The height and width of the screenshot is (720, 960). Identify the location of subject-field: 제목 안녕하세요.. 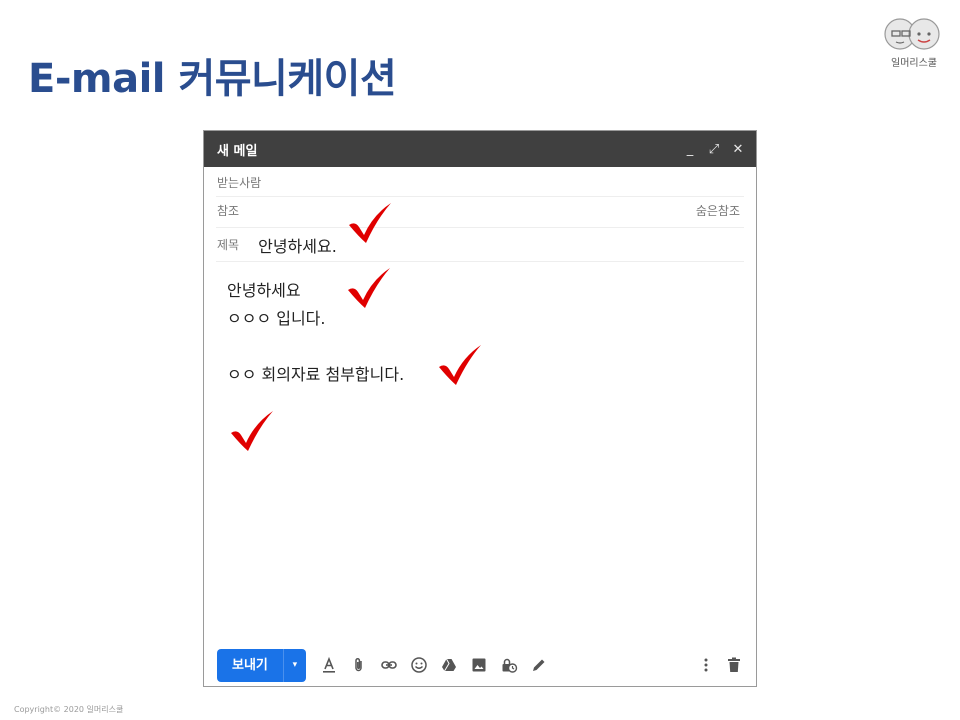
(480, 245).